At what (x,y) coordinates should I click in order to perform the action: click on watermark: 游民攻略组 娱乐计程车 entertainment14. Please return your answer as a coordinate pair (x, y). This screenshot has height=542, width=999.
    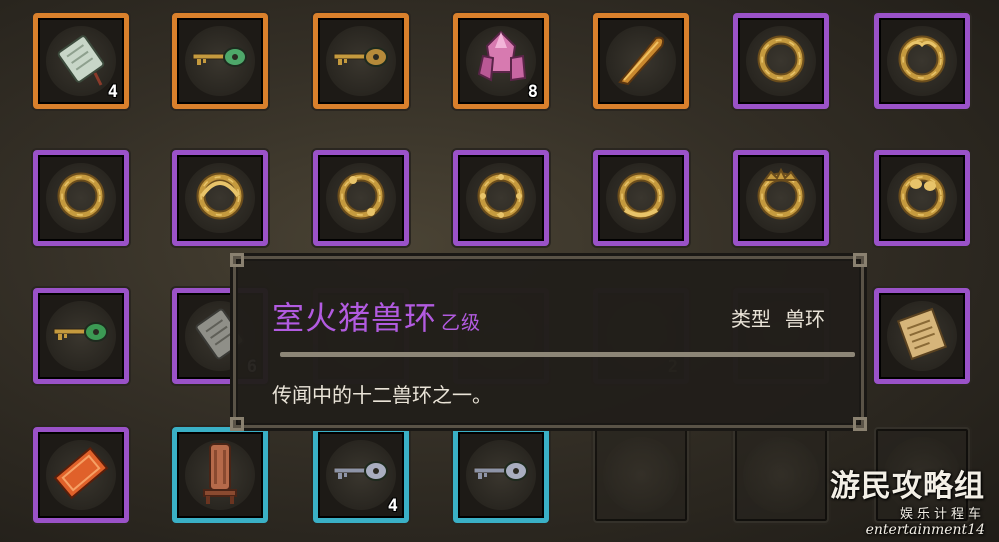
    Looking at the image, I should click on (907, 499).